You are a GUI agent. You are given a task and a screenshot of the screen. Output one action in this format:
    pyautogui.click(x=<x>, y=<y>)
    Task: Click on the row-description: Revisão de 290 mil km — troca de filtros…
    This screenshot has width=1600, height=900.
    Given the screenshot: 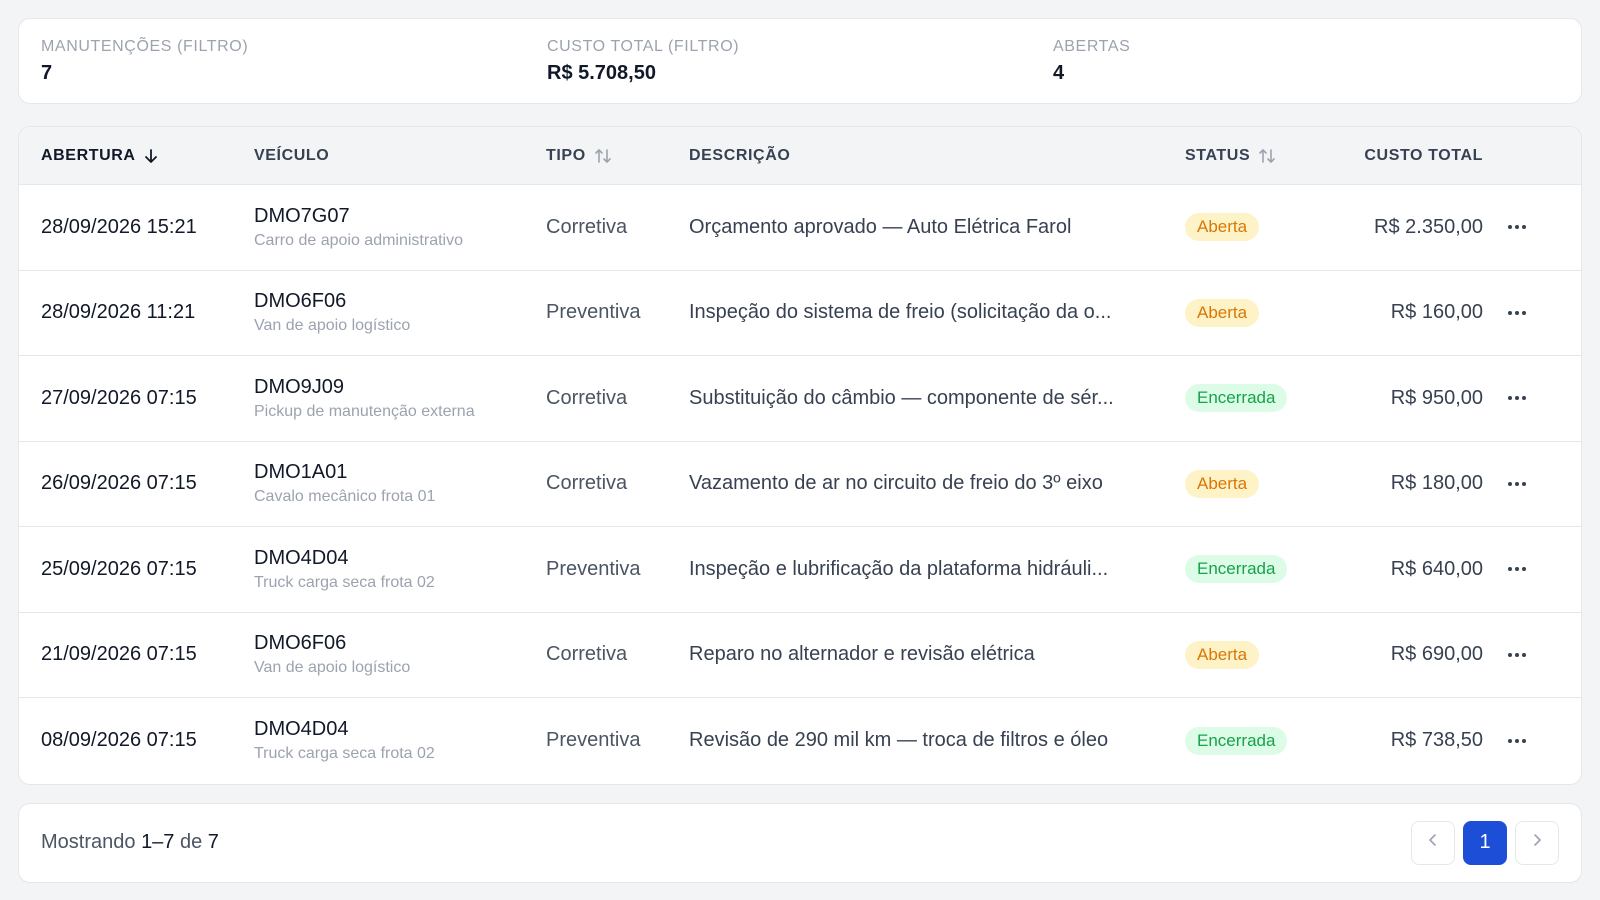 What is the action you would take?
    pyautogui.click(x=899, y=740)
    